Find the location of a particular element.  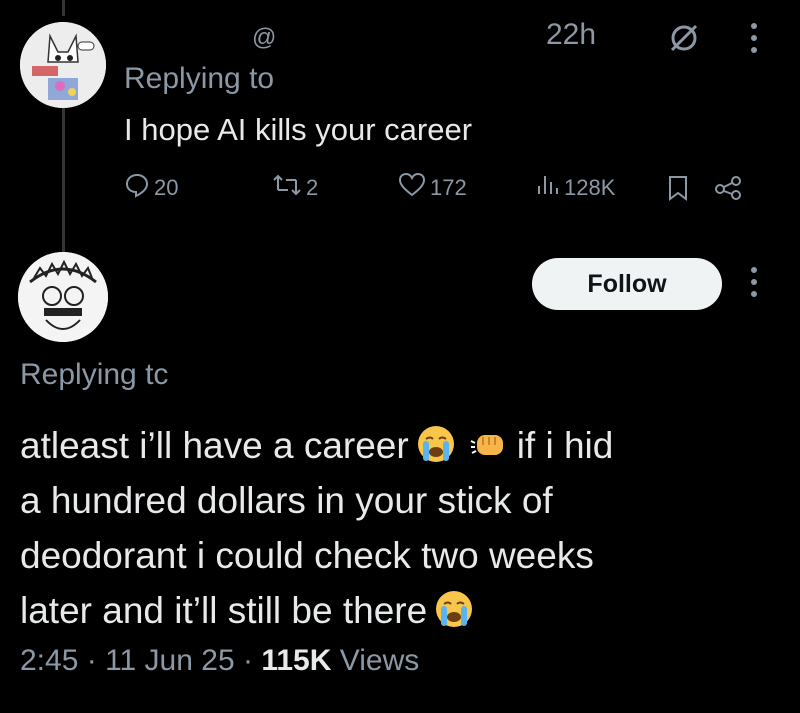

tweet-text-part: later and it’ll still be there is located at coordinates (224, 610).